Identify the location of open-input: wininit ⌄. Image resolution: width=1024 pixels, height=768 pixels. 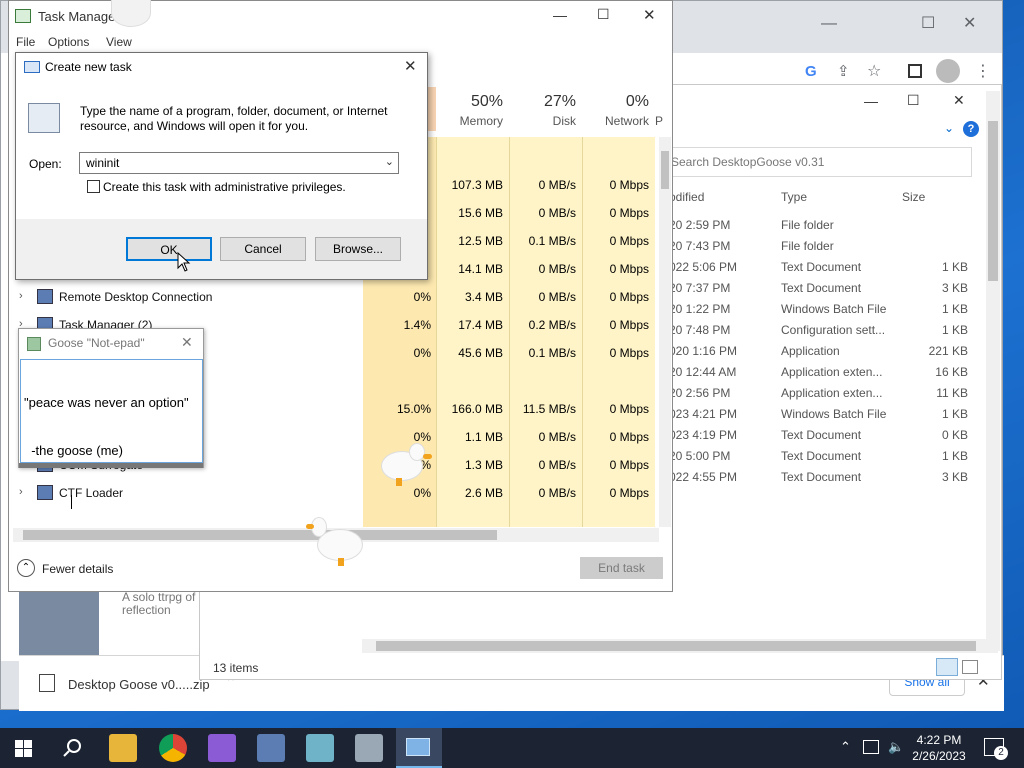
(239, 163).